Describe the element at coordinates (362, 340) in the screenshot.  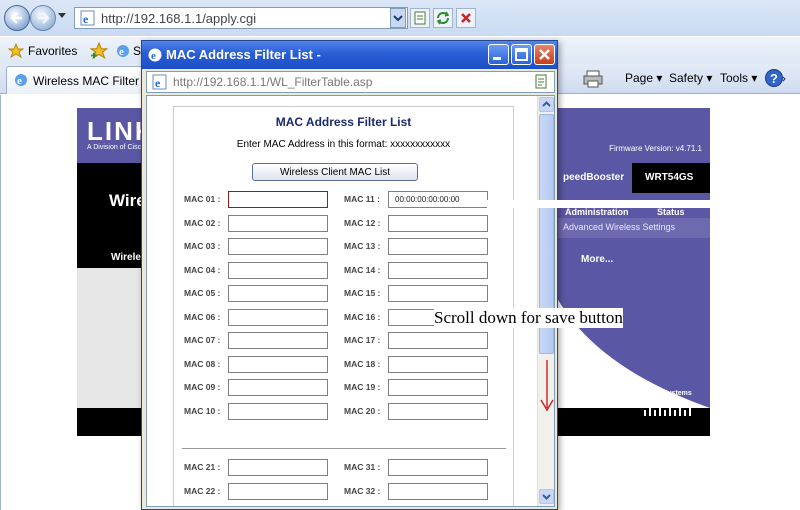
I see `mac-label: MAC 17 :` at that location.